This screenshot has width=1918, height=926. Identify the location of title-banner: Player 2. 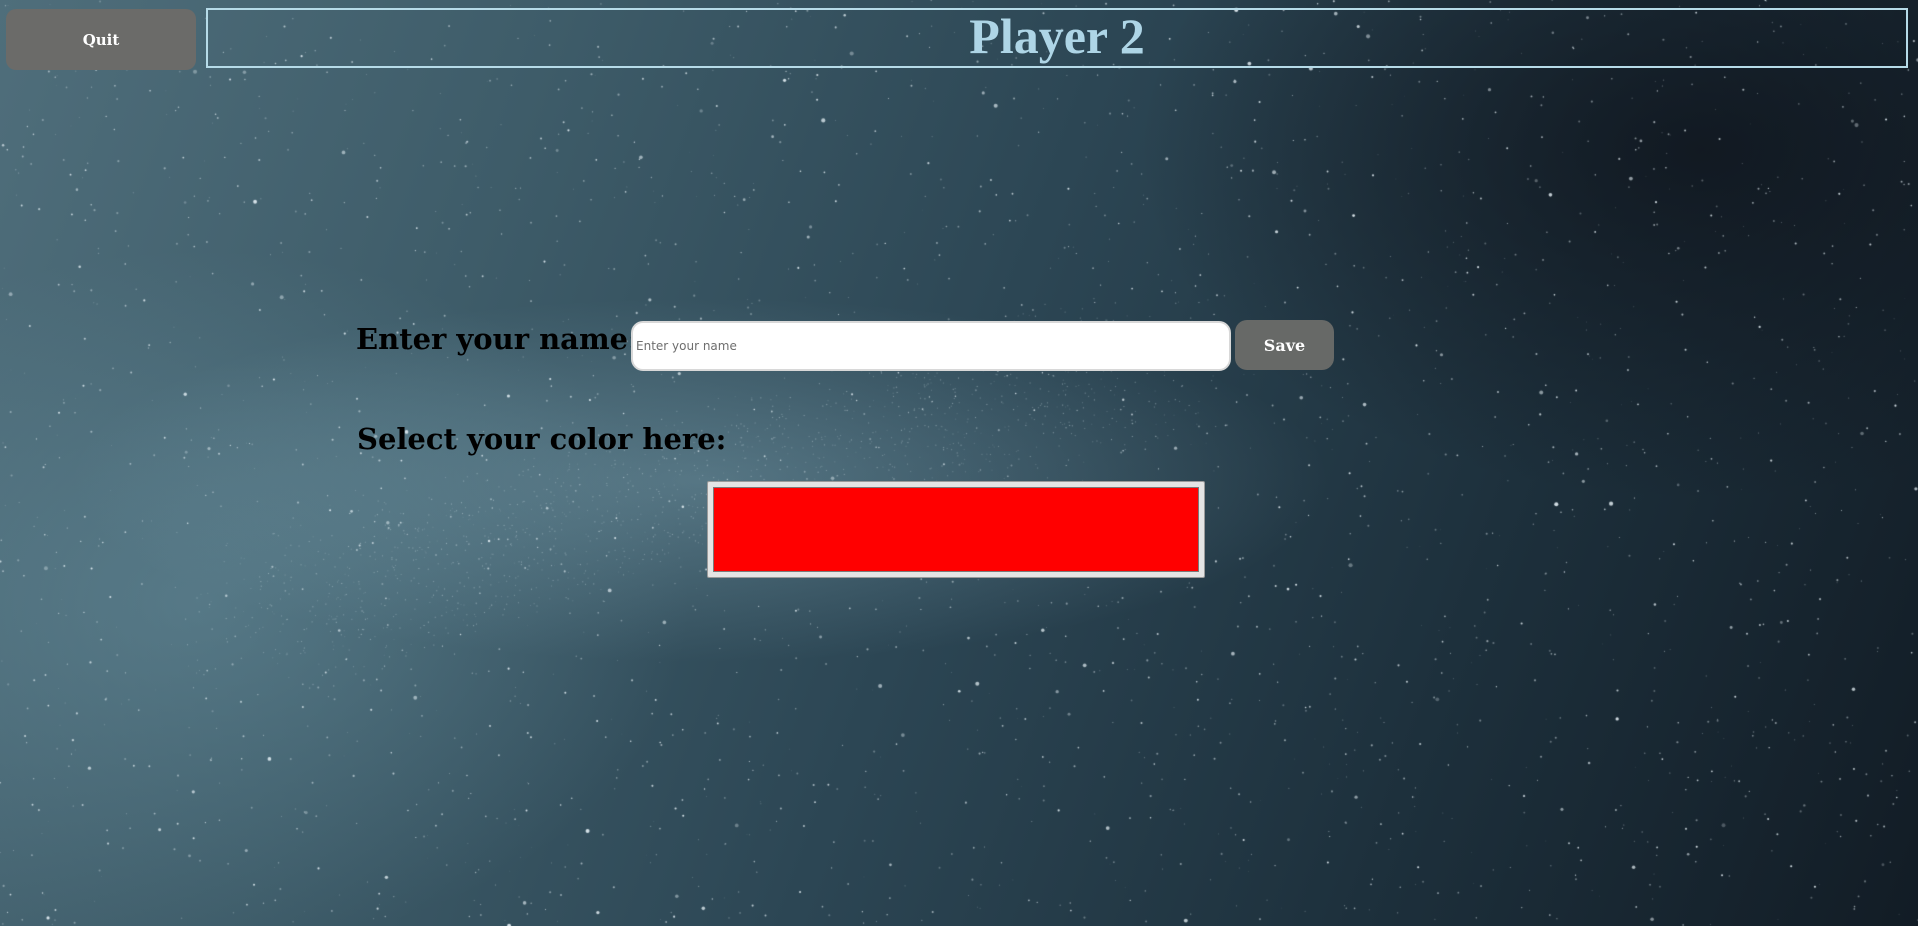
(1057, 38).